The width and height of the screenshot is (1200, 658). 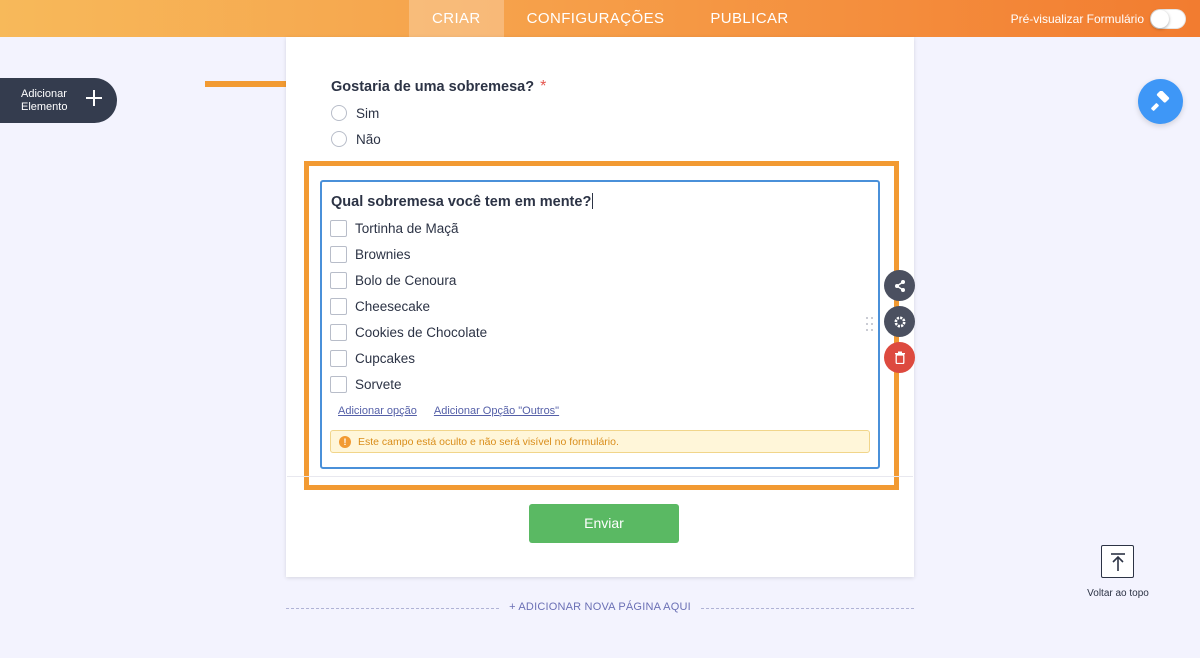 I want to click on share-icon, so click(x=899, y=285).